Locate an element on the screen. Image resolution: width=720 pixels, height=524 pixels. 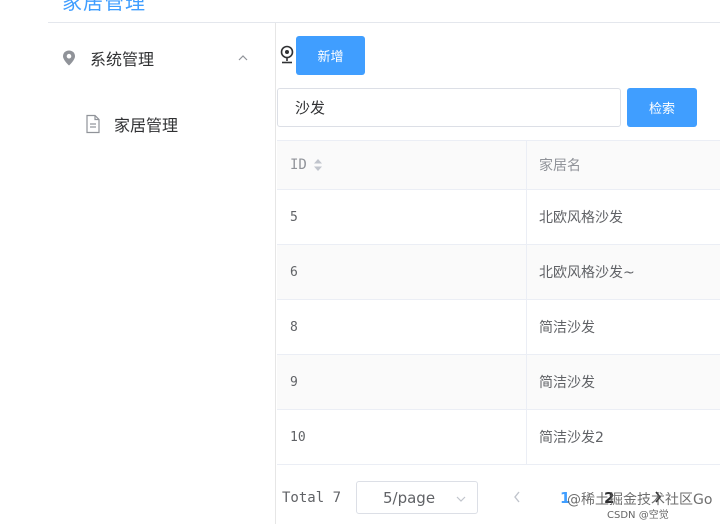
prev-page-icon is located at coordinates (517, 497).